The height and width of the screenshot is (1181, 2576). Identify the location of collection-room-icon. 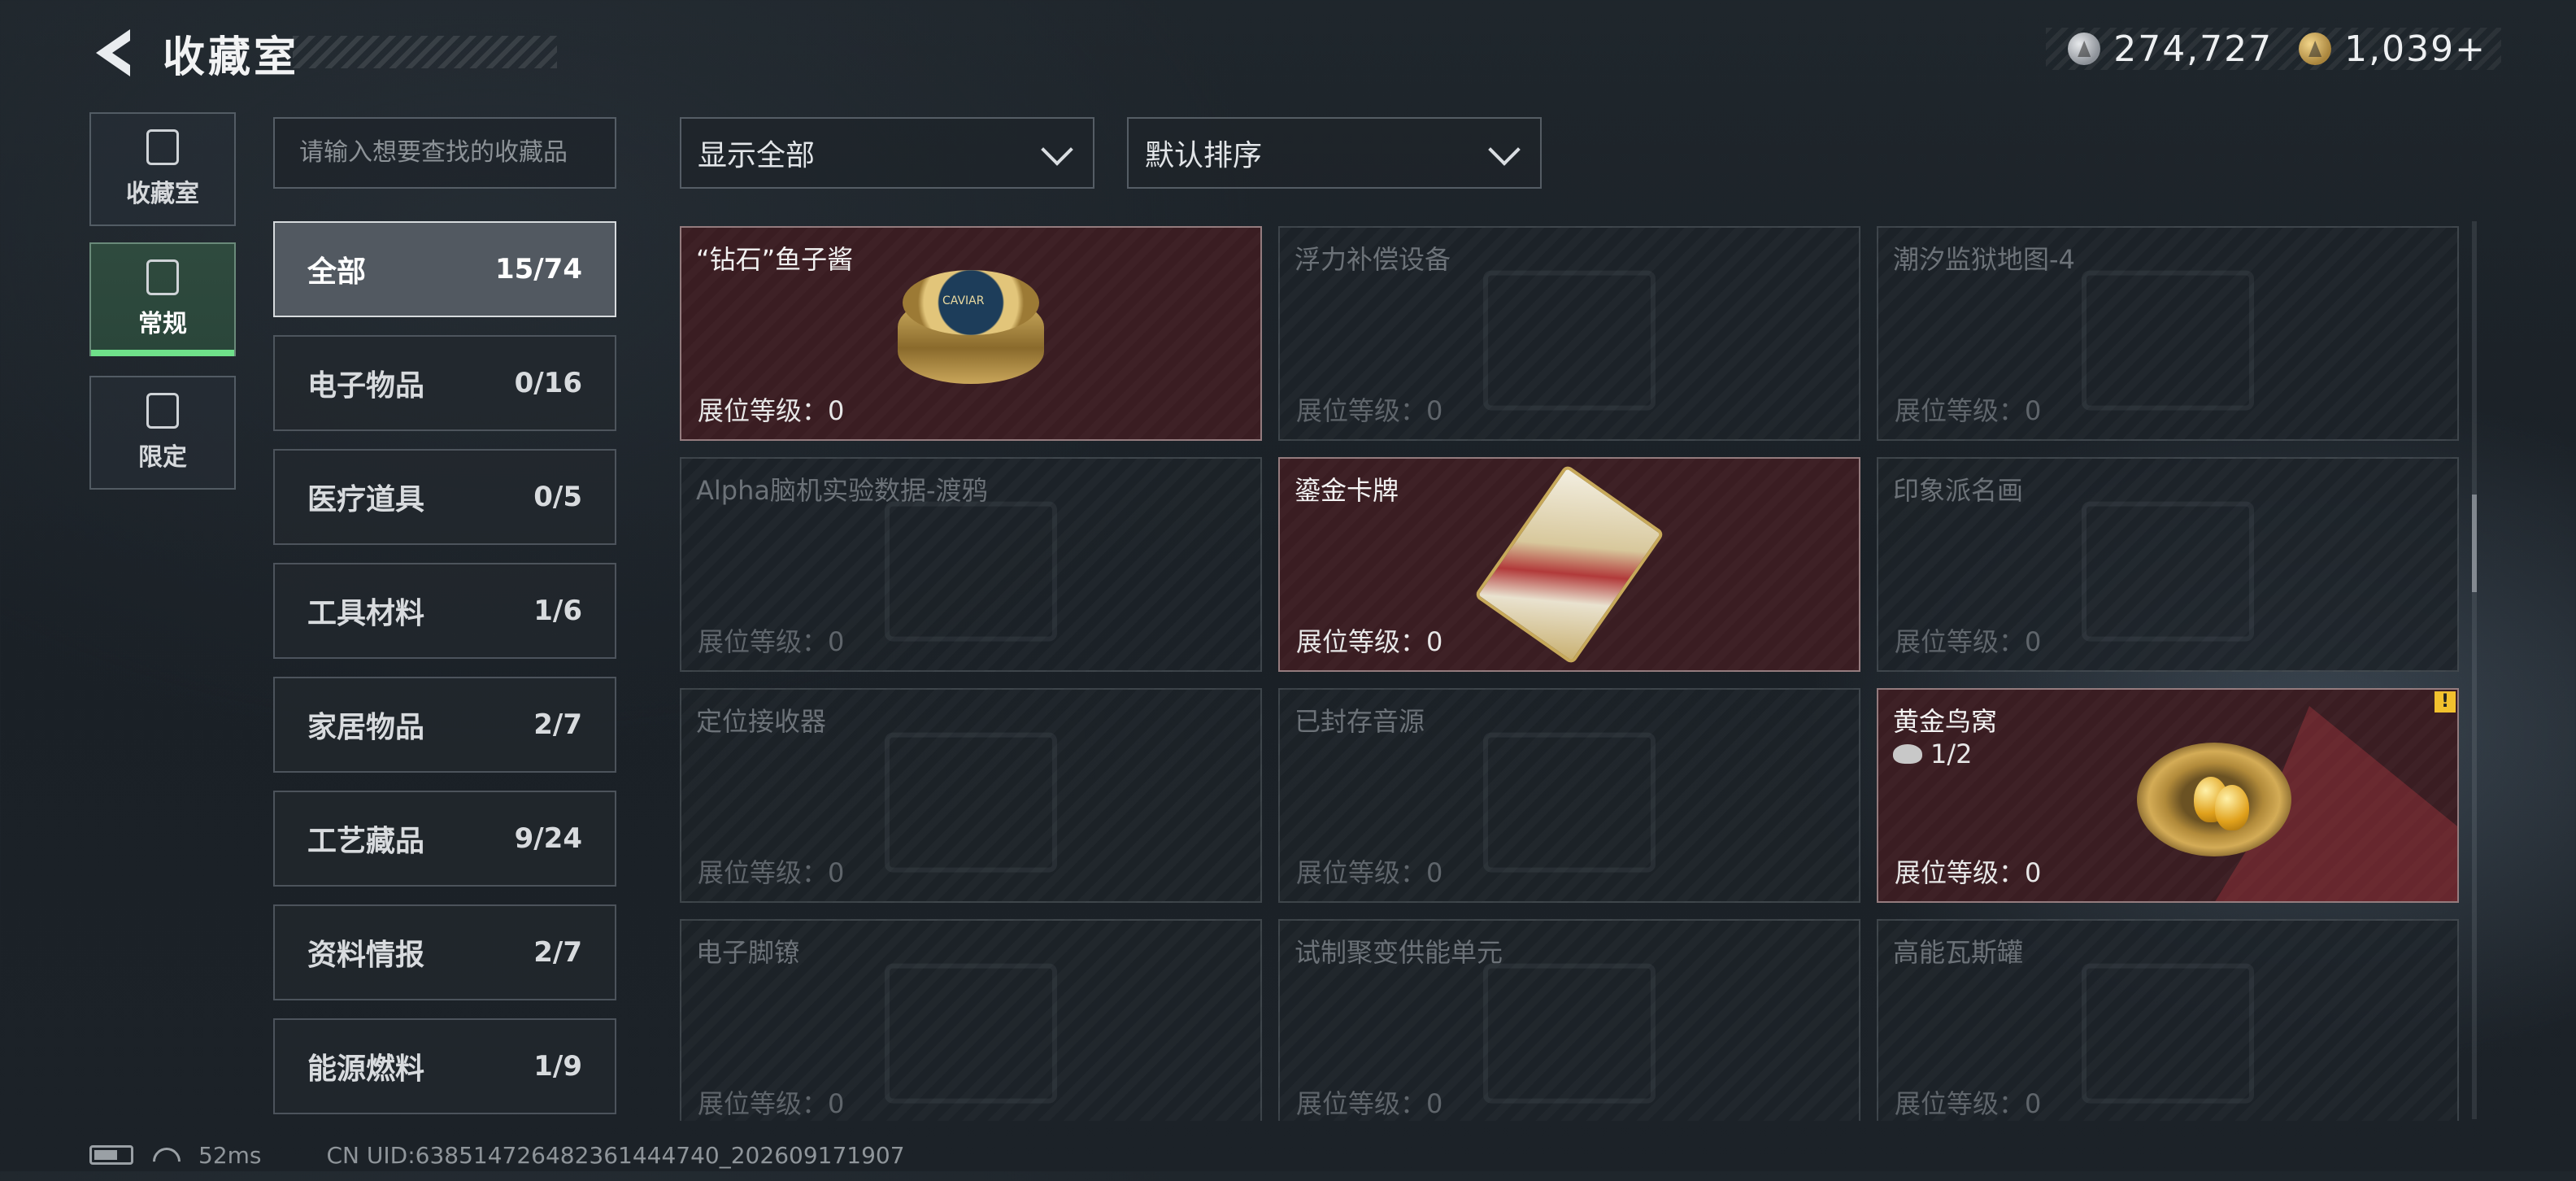
(163, 147).